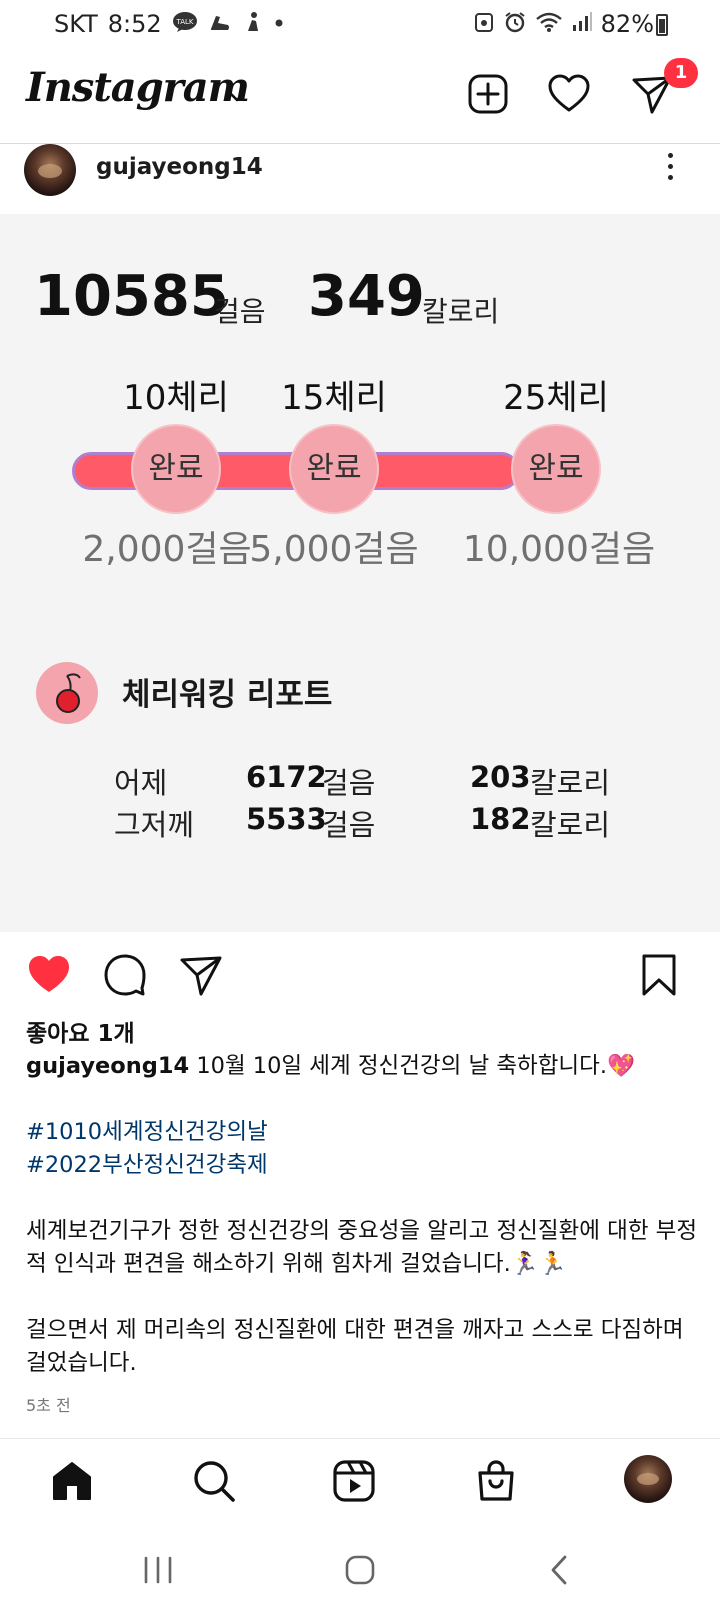  Describe the element at coordinates (366, 296) in the screenshot. I see `calories-total: 349` at that location.